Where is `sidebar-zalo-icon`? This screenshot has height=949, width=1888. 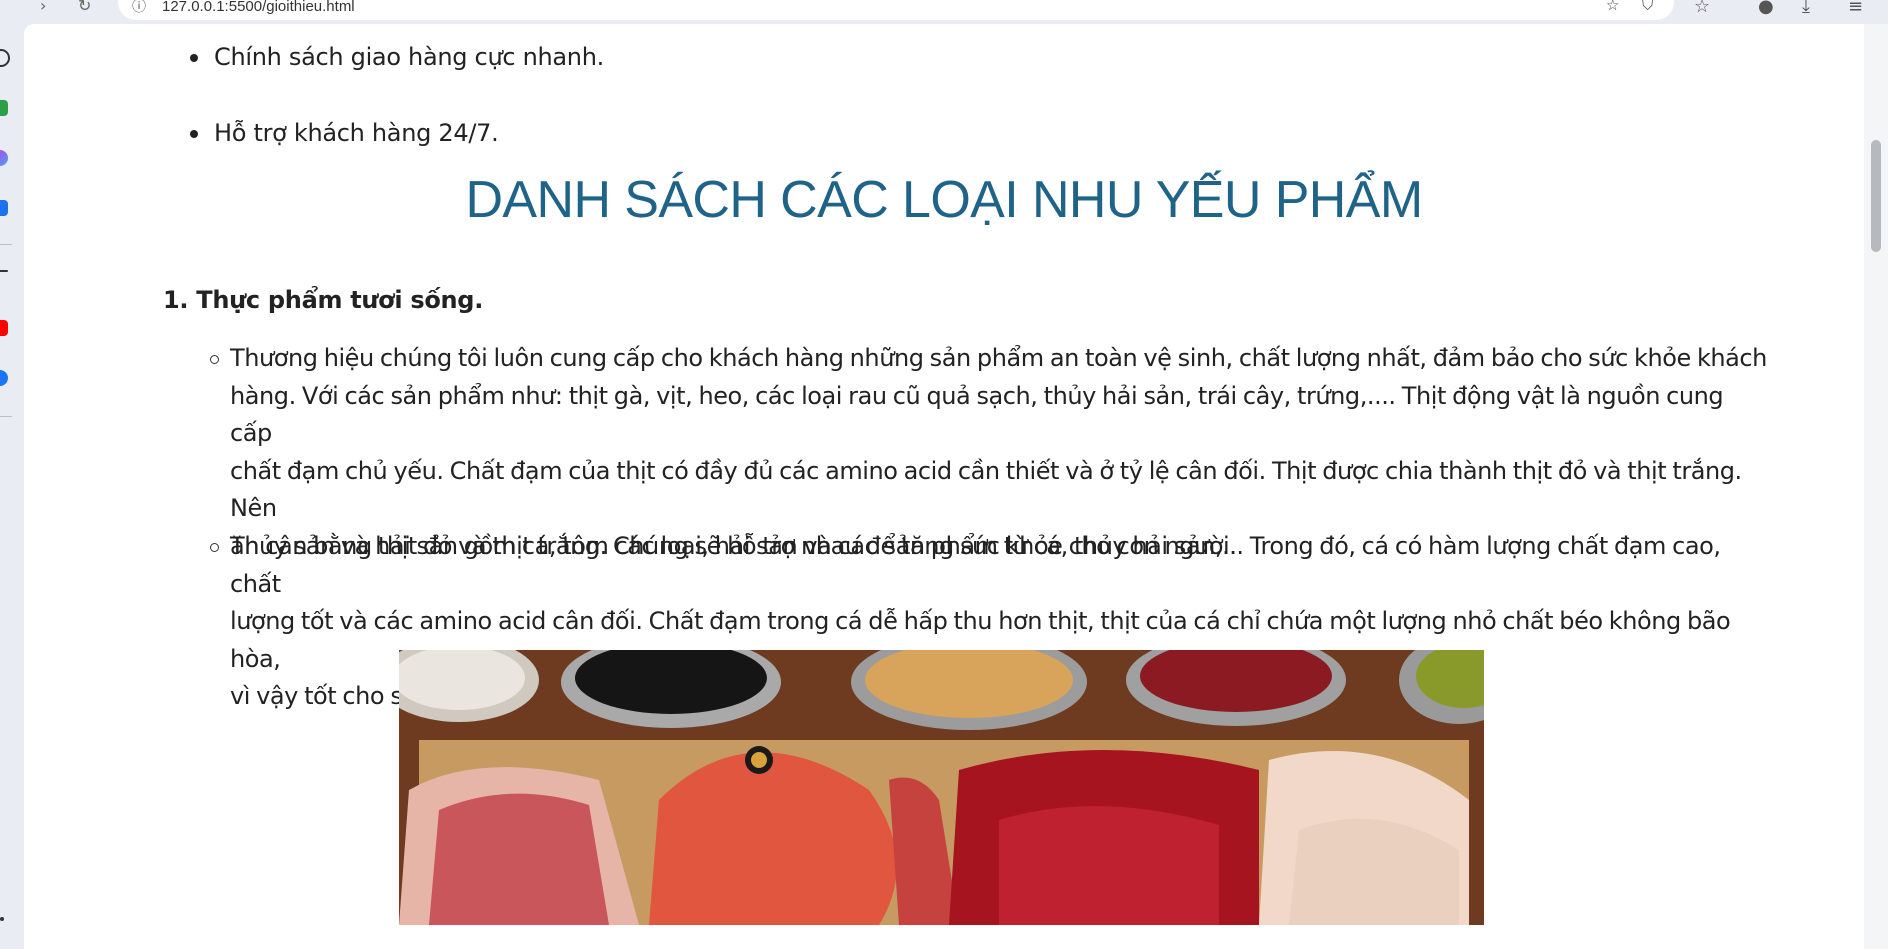
sidebar-zalo-icon is located at coordinates (4, 208).